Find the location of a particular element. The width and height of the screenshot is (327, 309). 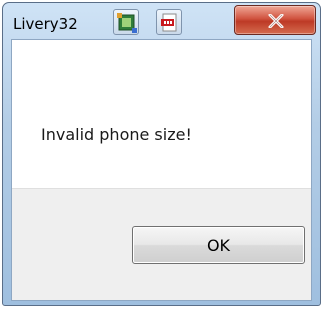

image-editor-icon is located at coordinates (126, 22).